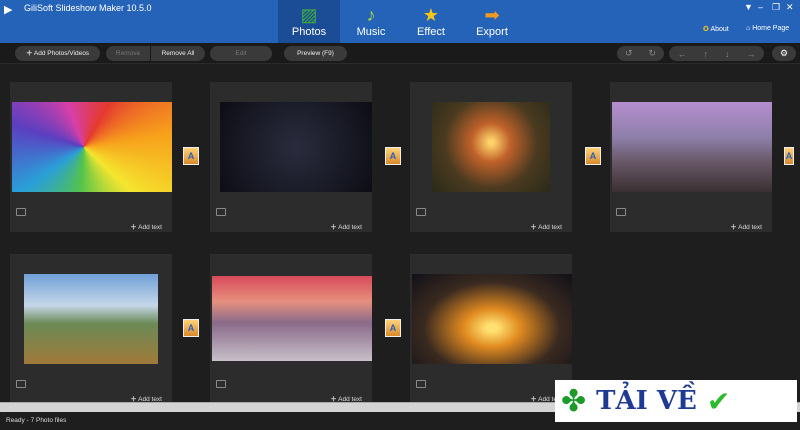 This screenshot has width=800, height=430. What do you see at coordinates (178, 53) in the screenshot?
I see `remove-all-button: Remove All` at bounding box center [178, 53].